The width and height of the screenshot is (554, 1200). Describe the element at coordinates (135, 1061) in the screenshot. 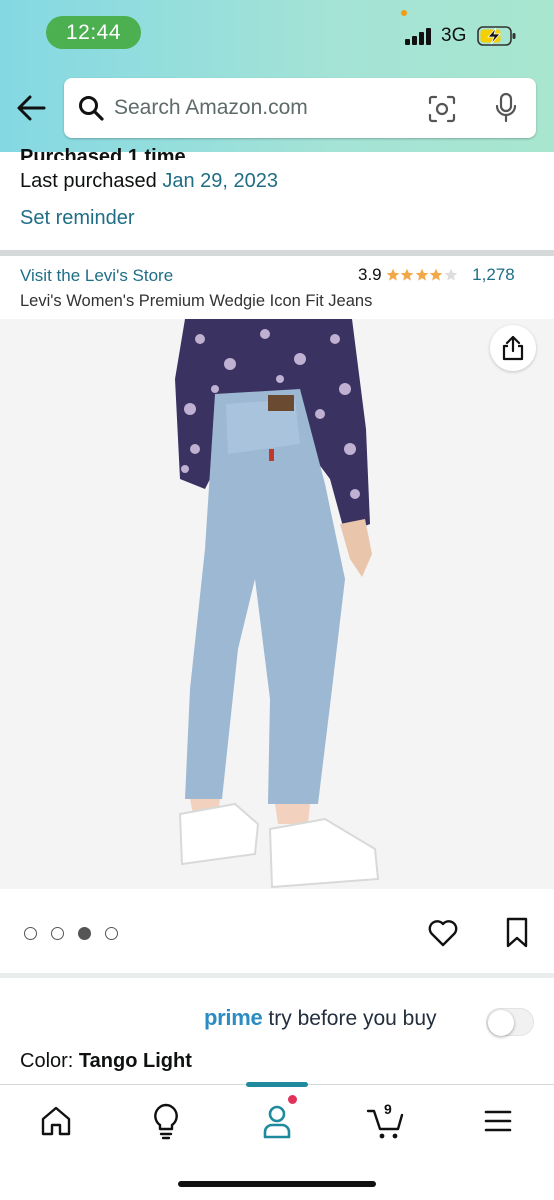

I see `color-value: Tango Light` at that location.